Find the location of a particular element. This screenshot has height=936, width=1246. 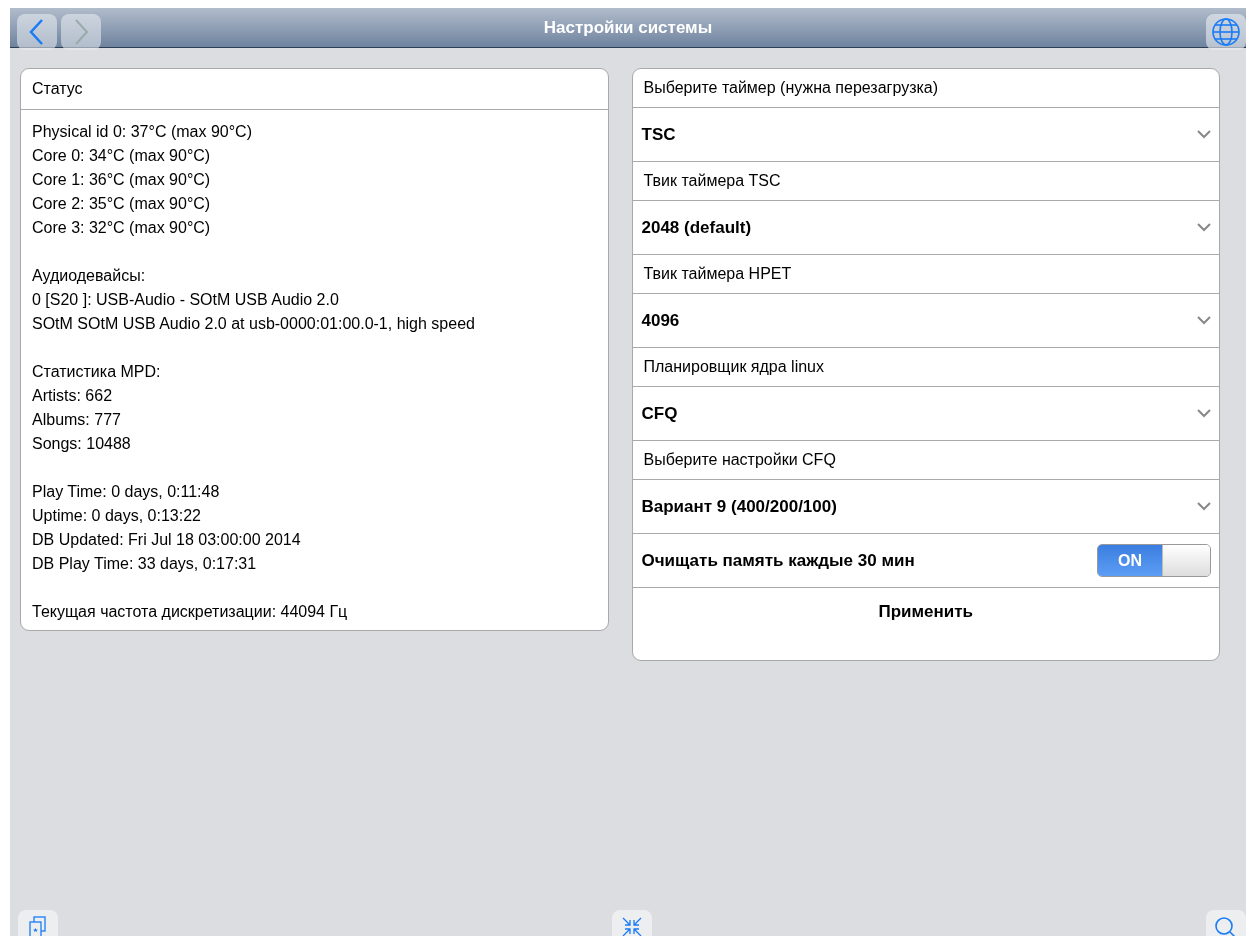

back-button is located at coordinates (37, 31).